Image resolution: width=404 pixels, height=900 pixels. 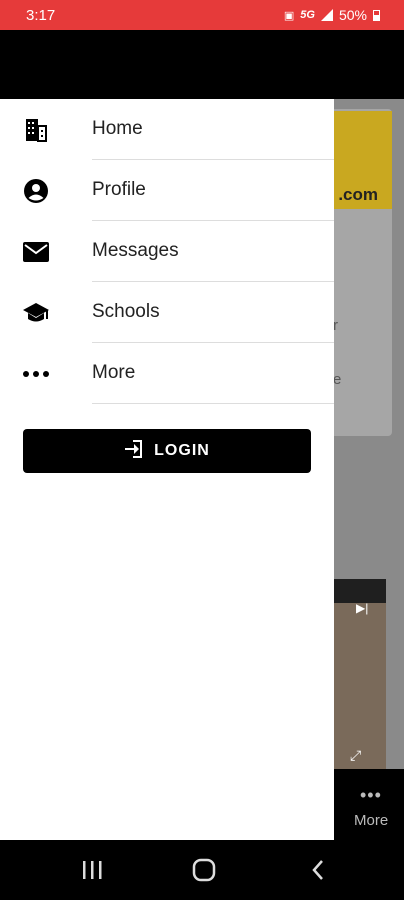 I want to click on login-label: LOGIN, so click(x=182, y=450).